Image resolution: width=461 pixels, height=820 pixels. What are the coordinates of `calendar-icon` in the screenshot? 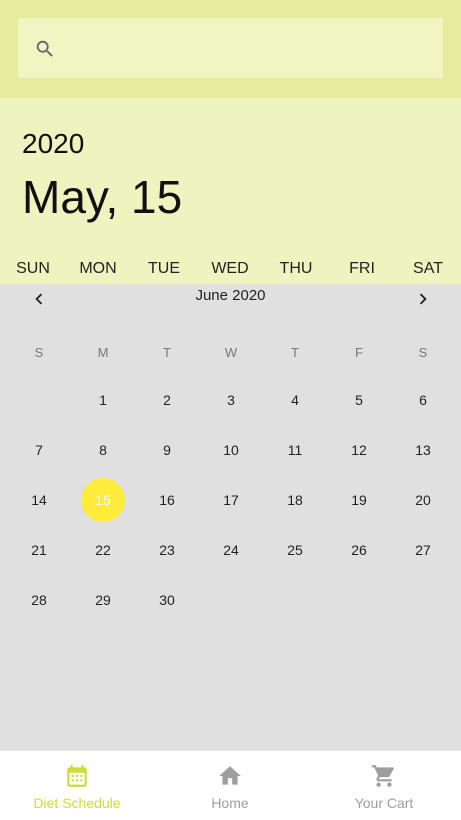 It's located at (77, 776).